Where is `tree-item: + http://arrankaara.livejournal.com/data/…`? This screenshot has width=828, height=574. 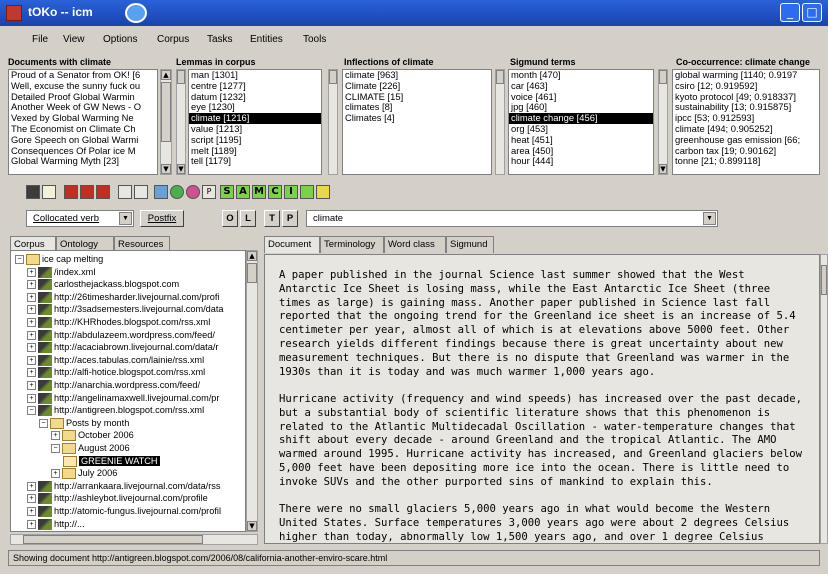 tree-item: + http://arrankaara.livejournal.com/data/… is located at coordinates (123, 486).